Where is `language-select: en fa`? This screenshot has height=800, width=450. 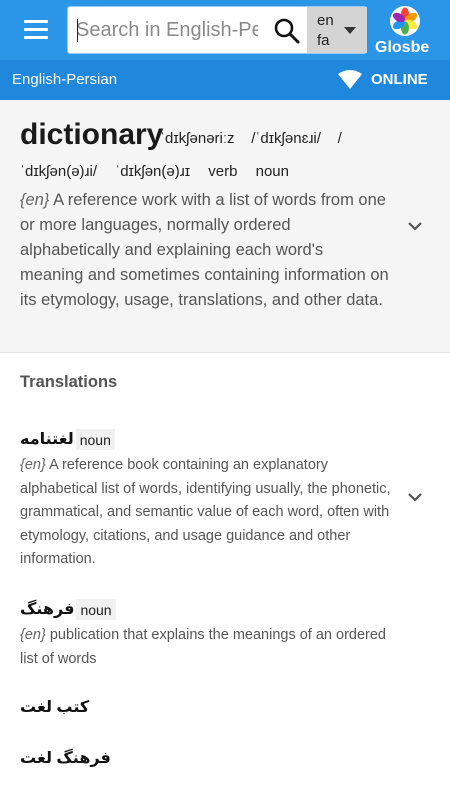 language-select: en fa is located at coordinates (337, 30).